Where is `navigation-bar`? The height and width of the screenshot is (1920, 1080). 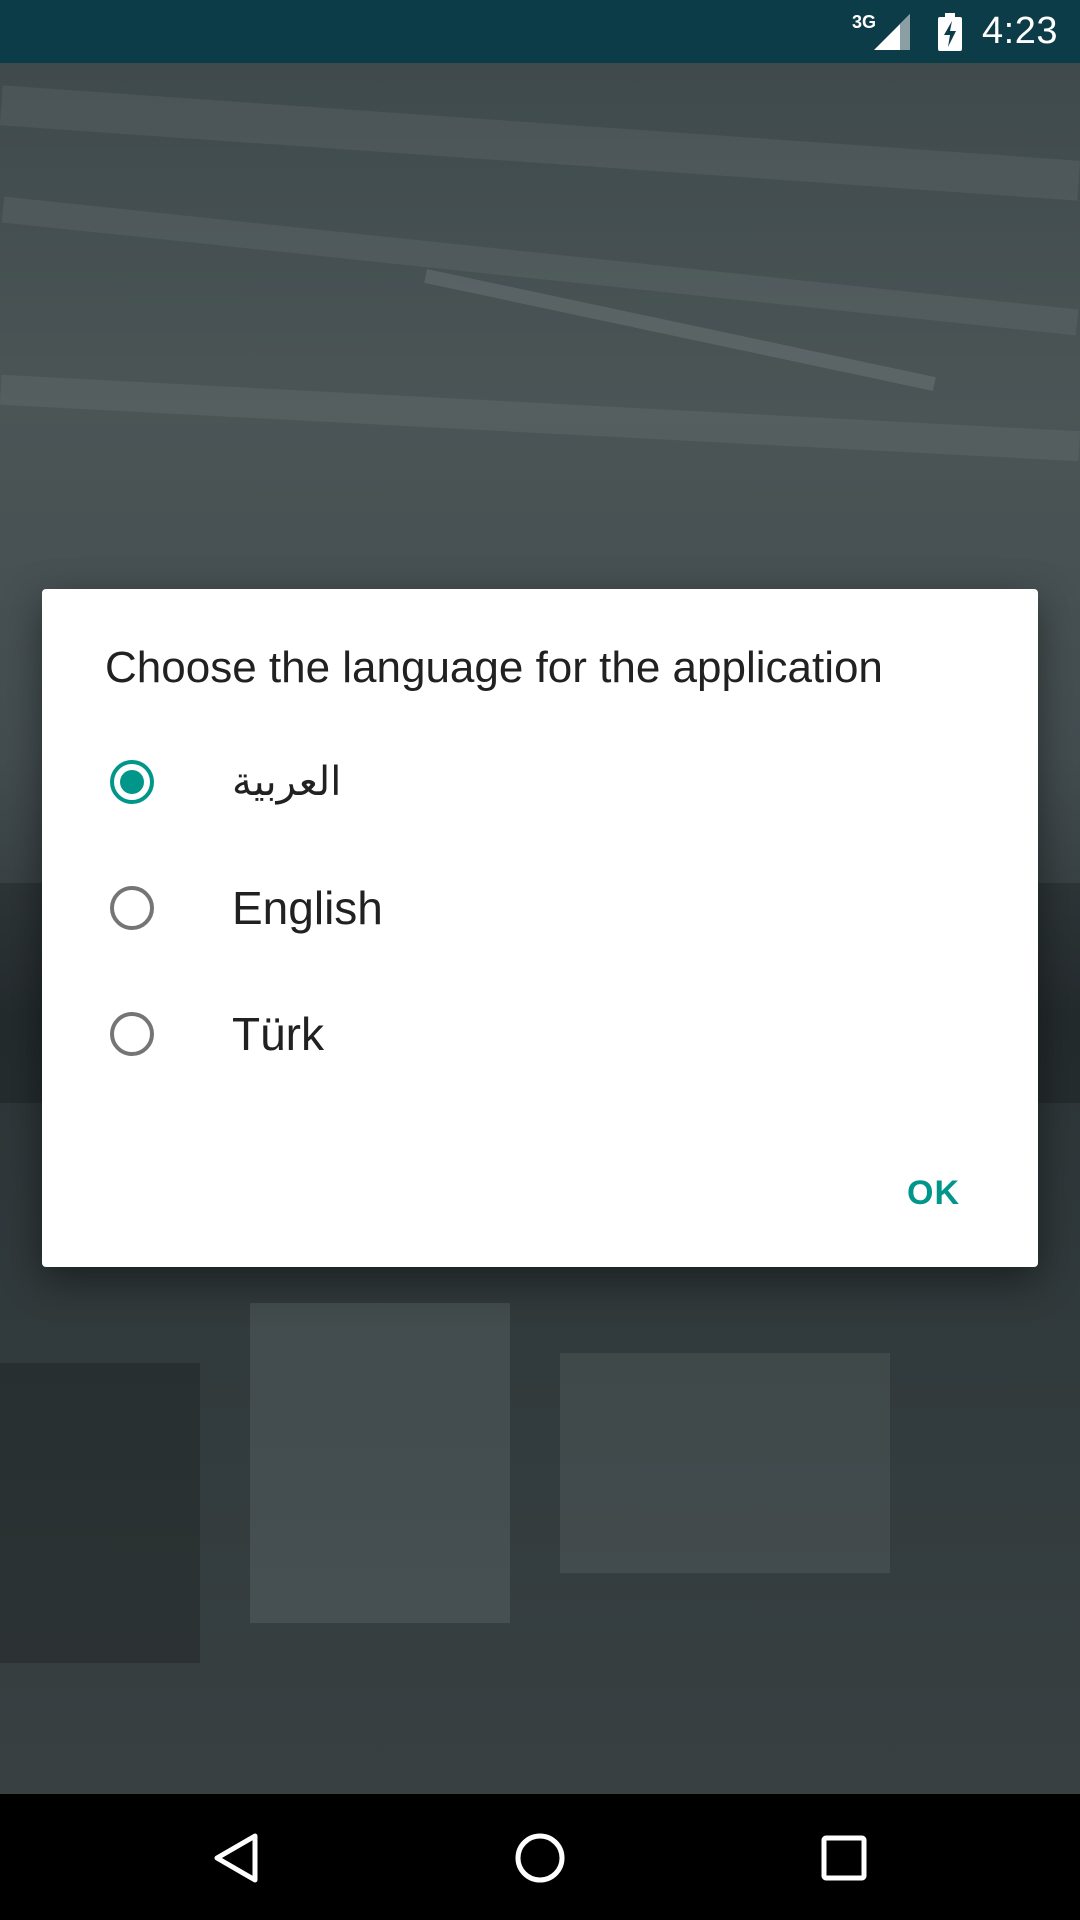
navigation-bar is located at coordinates (540, 1857).